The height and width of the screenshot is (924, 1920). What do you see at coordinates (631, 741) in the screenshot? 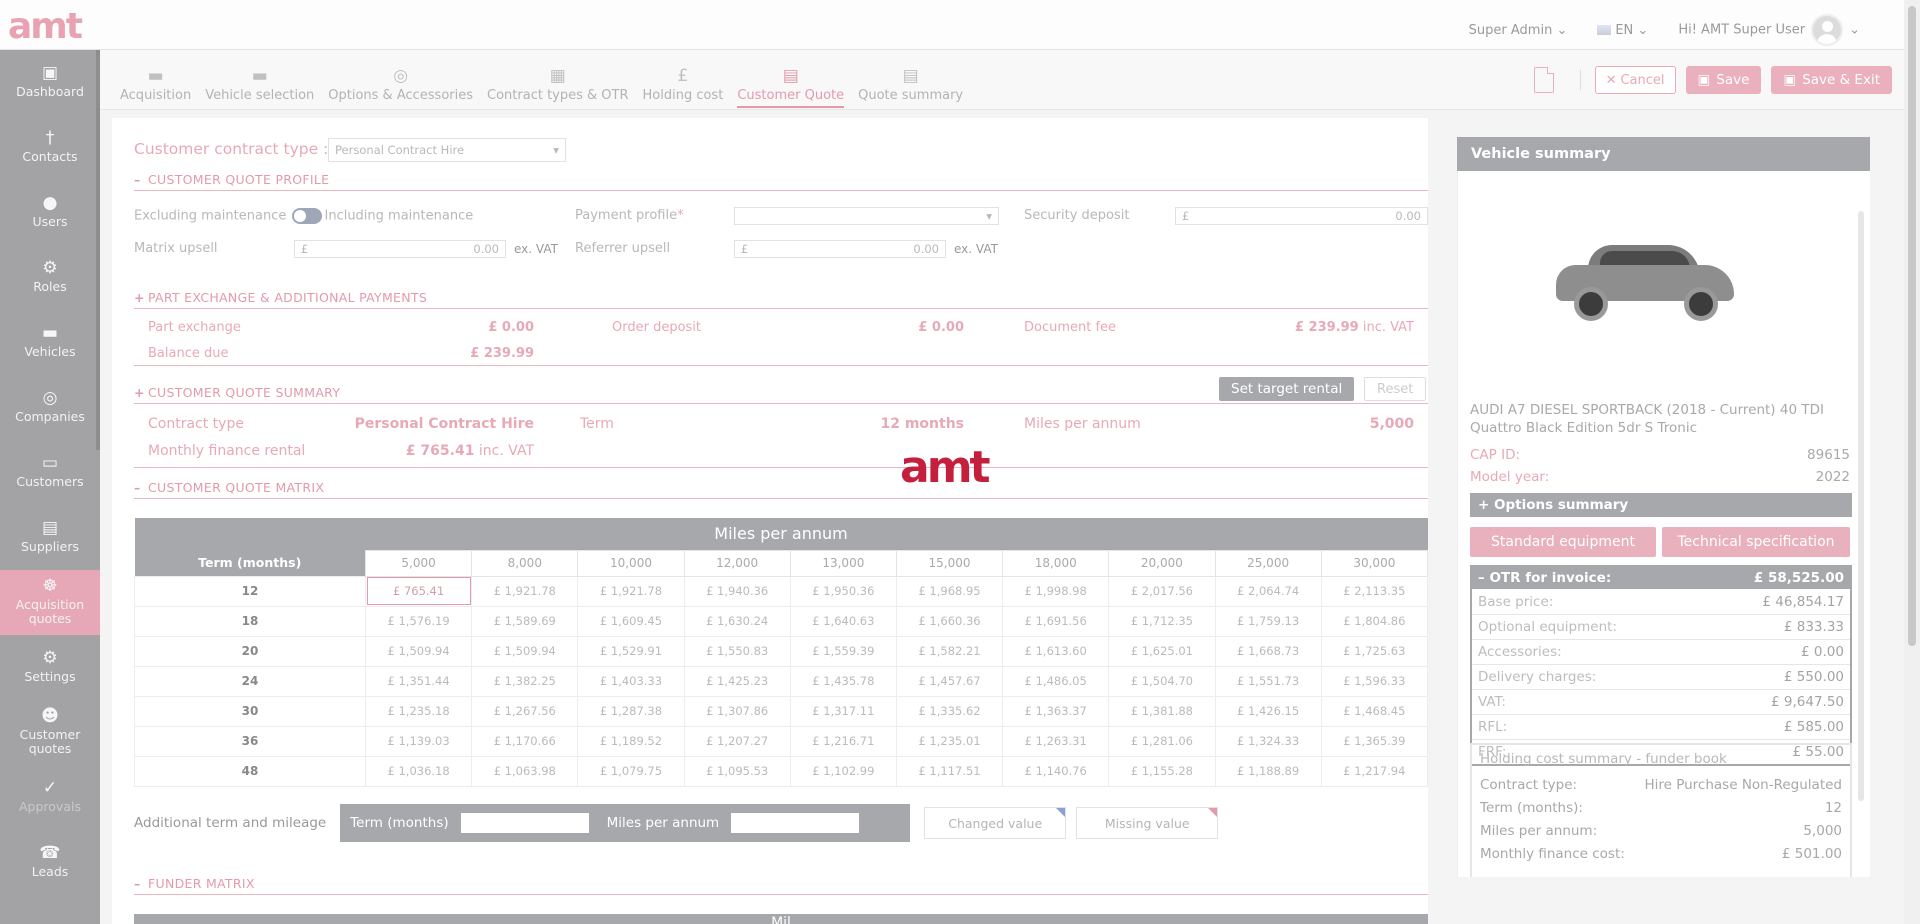
I see `rental-cell: £ 1,189.52` at bounding box center [631, 741].